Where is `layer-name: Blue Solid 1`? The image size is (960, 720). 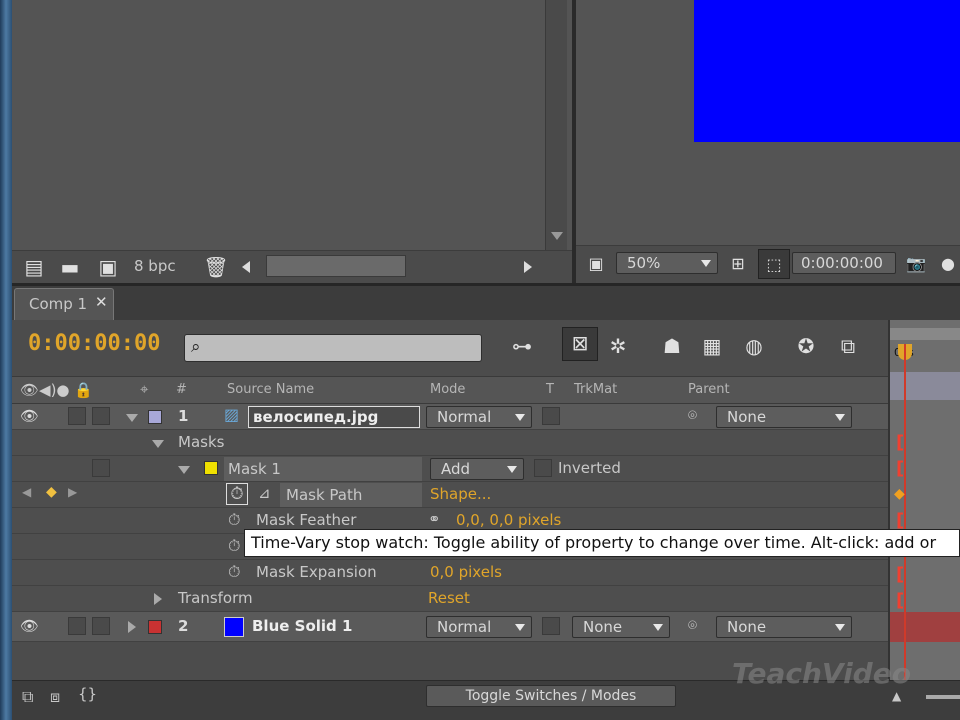
layer-name: Blue Solid 1 is located at coordinates (302, 626).